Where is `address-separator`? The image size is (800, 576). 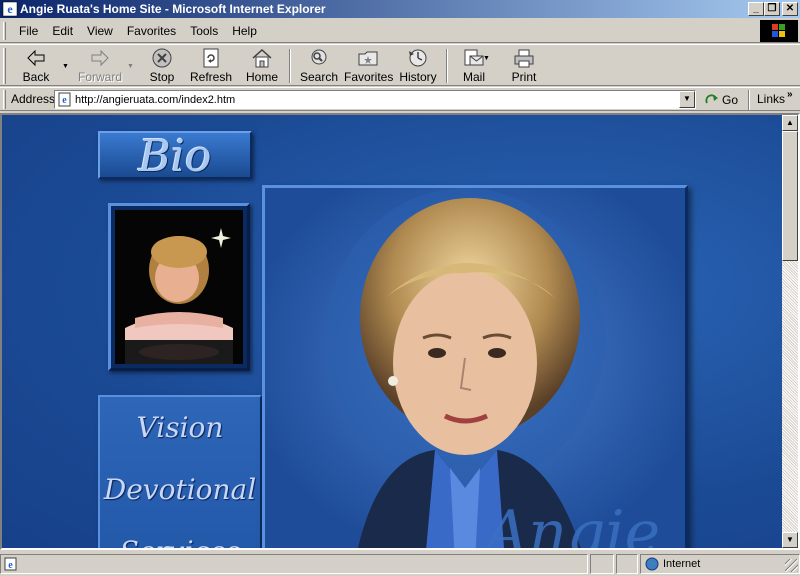 address-separator is located at coordinates (749, 100).